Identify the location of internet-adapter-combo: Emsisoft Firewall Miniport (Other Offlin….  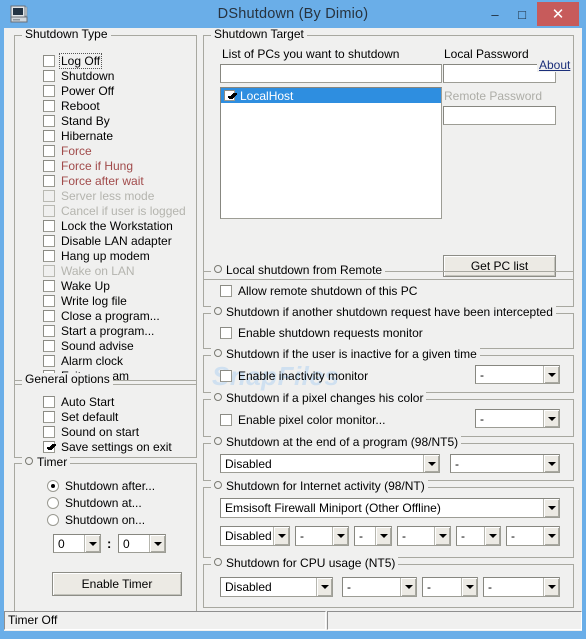
(390, 508).